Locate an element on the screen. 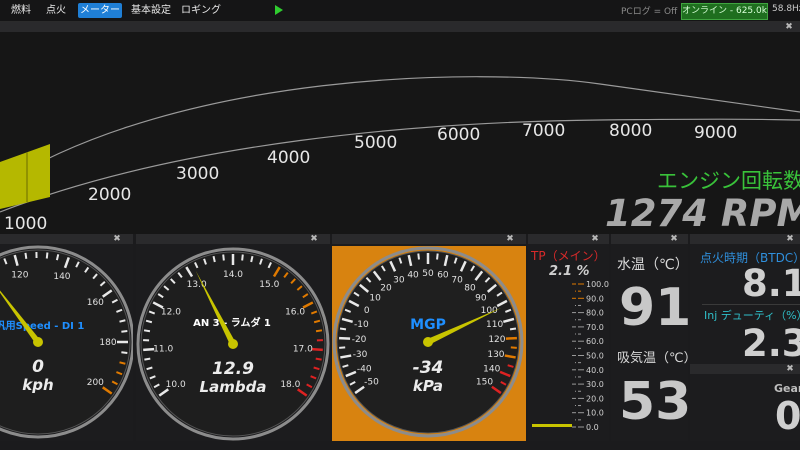 This screenshot has width=800, height=450. tach-tick-label: 5000 is located at coordinates (376, 143).